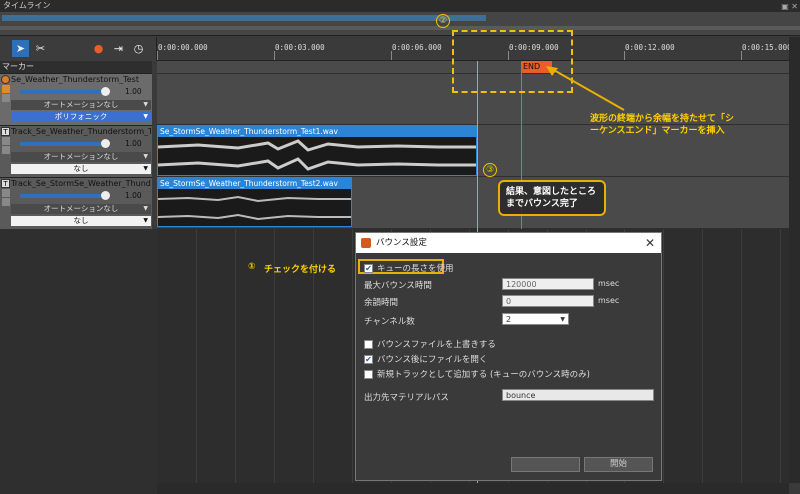 The width and height of the screenshot is (800, 494). I want to click on use-cue-length-checkbox: ✔ キューの長さを使用, so click(409, 268).